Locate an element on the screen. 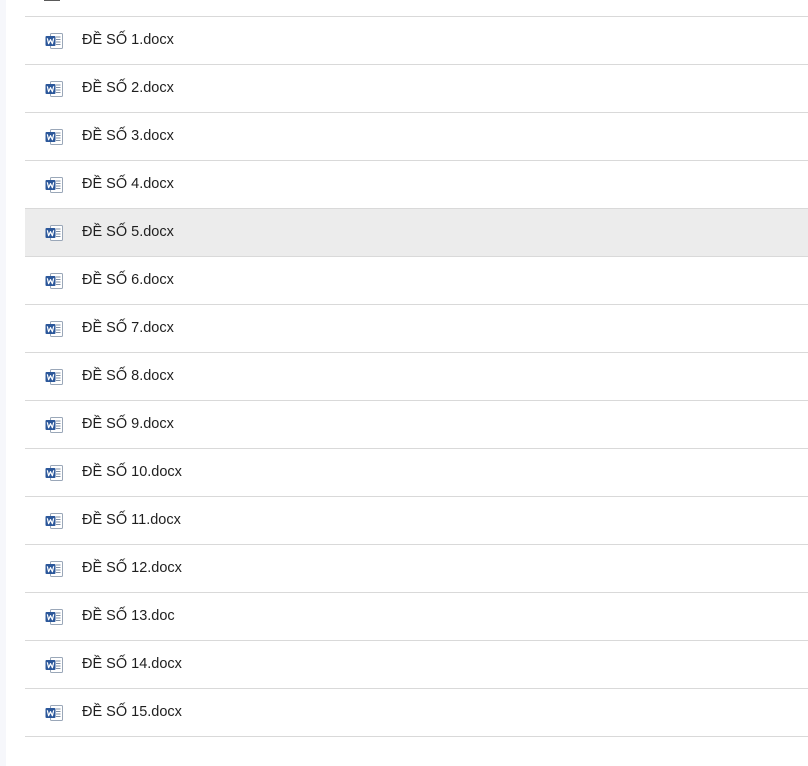  file-row: ĐỀ SỐ 9.docx is located at coordinates (416, 425).